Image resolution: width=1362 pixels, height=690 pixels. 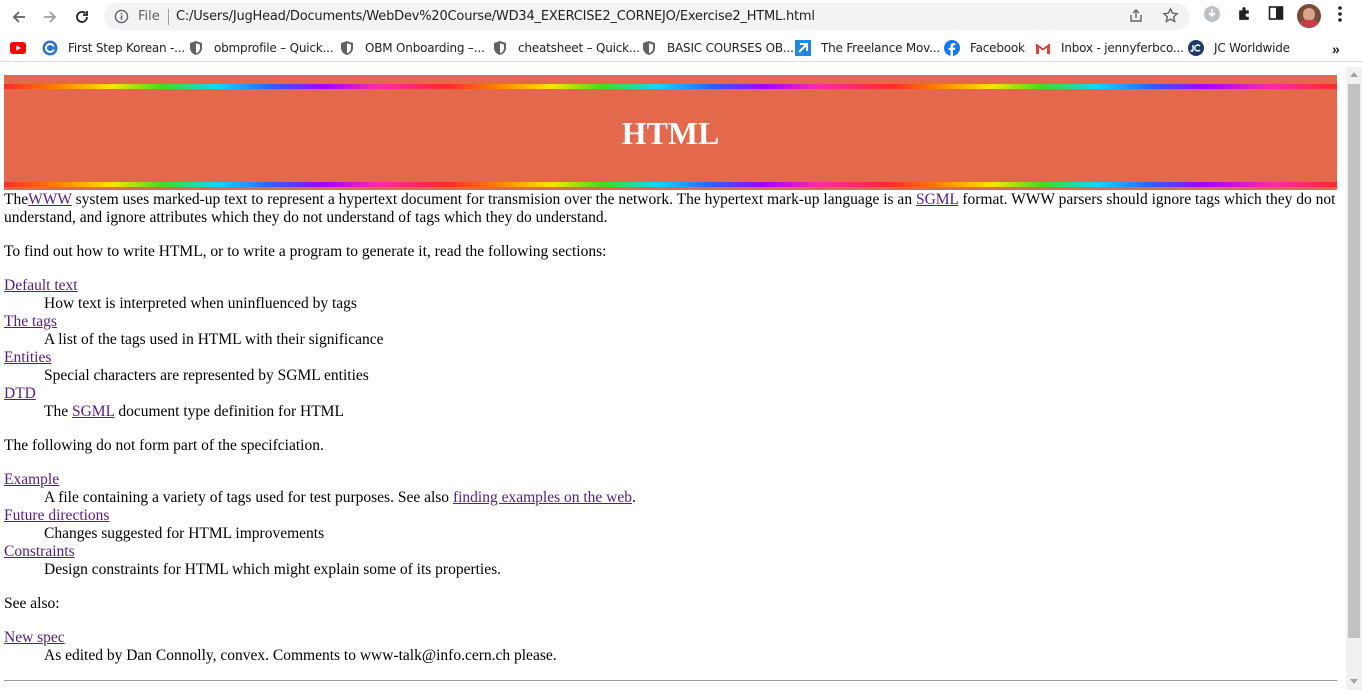 I want to click on jc-icon, so click(x=1196, y=48).